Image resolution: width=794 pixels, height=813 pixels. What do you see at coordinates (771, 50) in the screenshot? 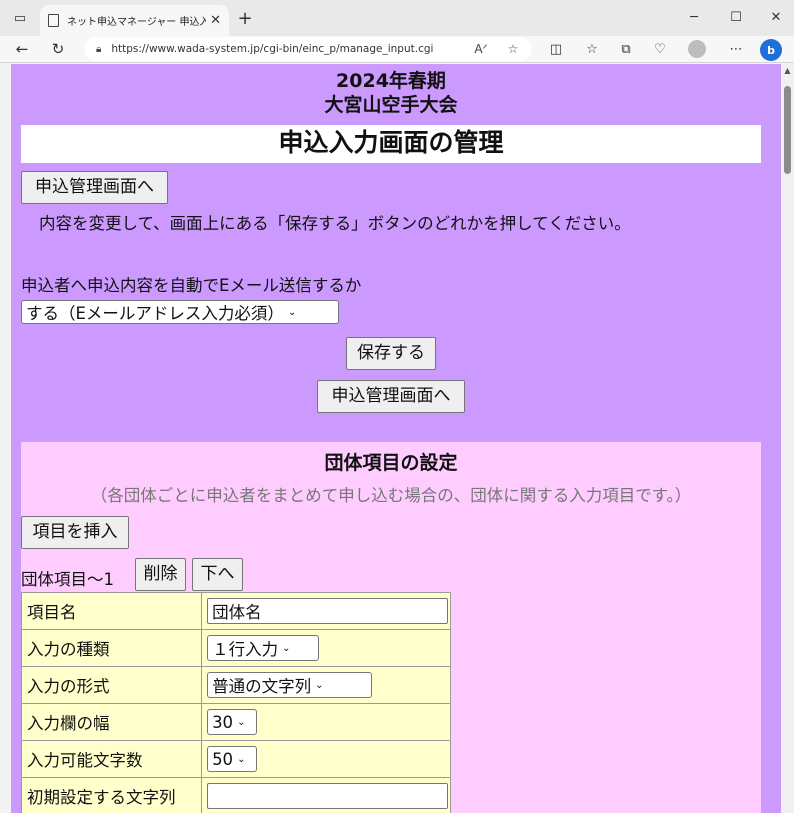
I see `bing-copilot-icon: b` at bounding box center [771, 50].